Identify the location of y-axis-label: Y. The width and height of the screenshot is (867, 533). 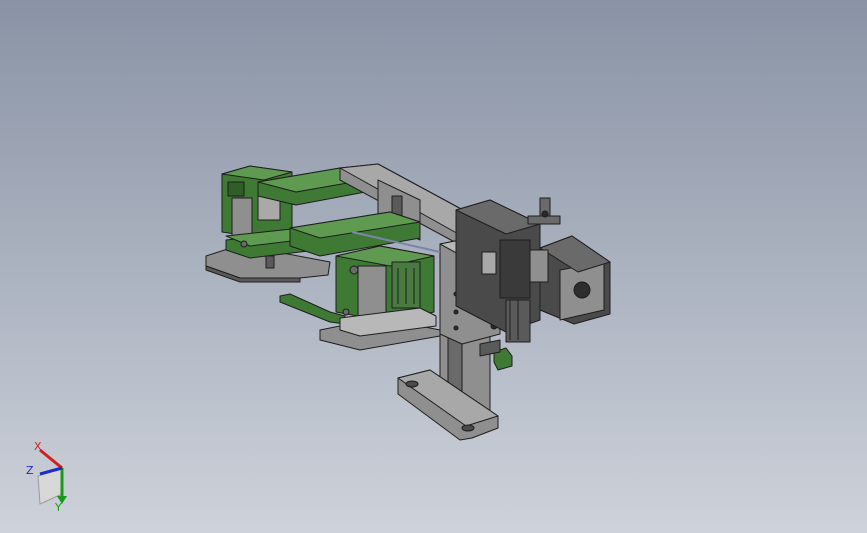
(58, 506).